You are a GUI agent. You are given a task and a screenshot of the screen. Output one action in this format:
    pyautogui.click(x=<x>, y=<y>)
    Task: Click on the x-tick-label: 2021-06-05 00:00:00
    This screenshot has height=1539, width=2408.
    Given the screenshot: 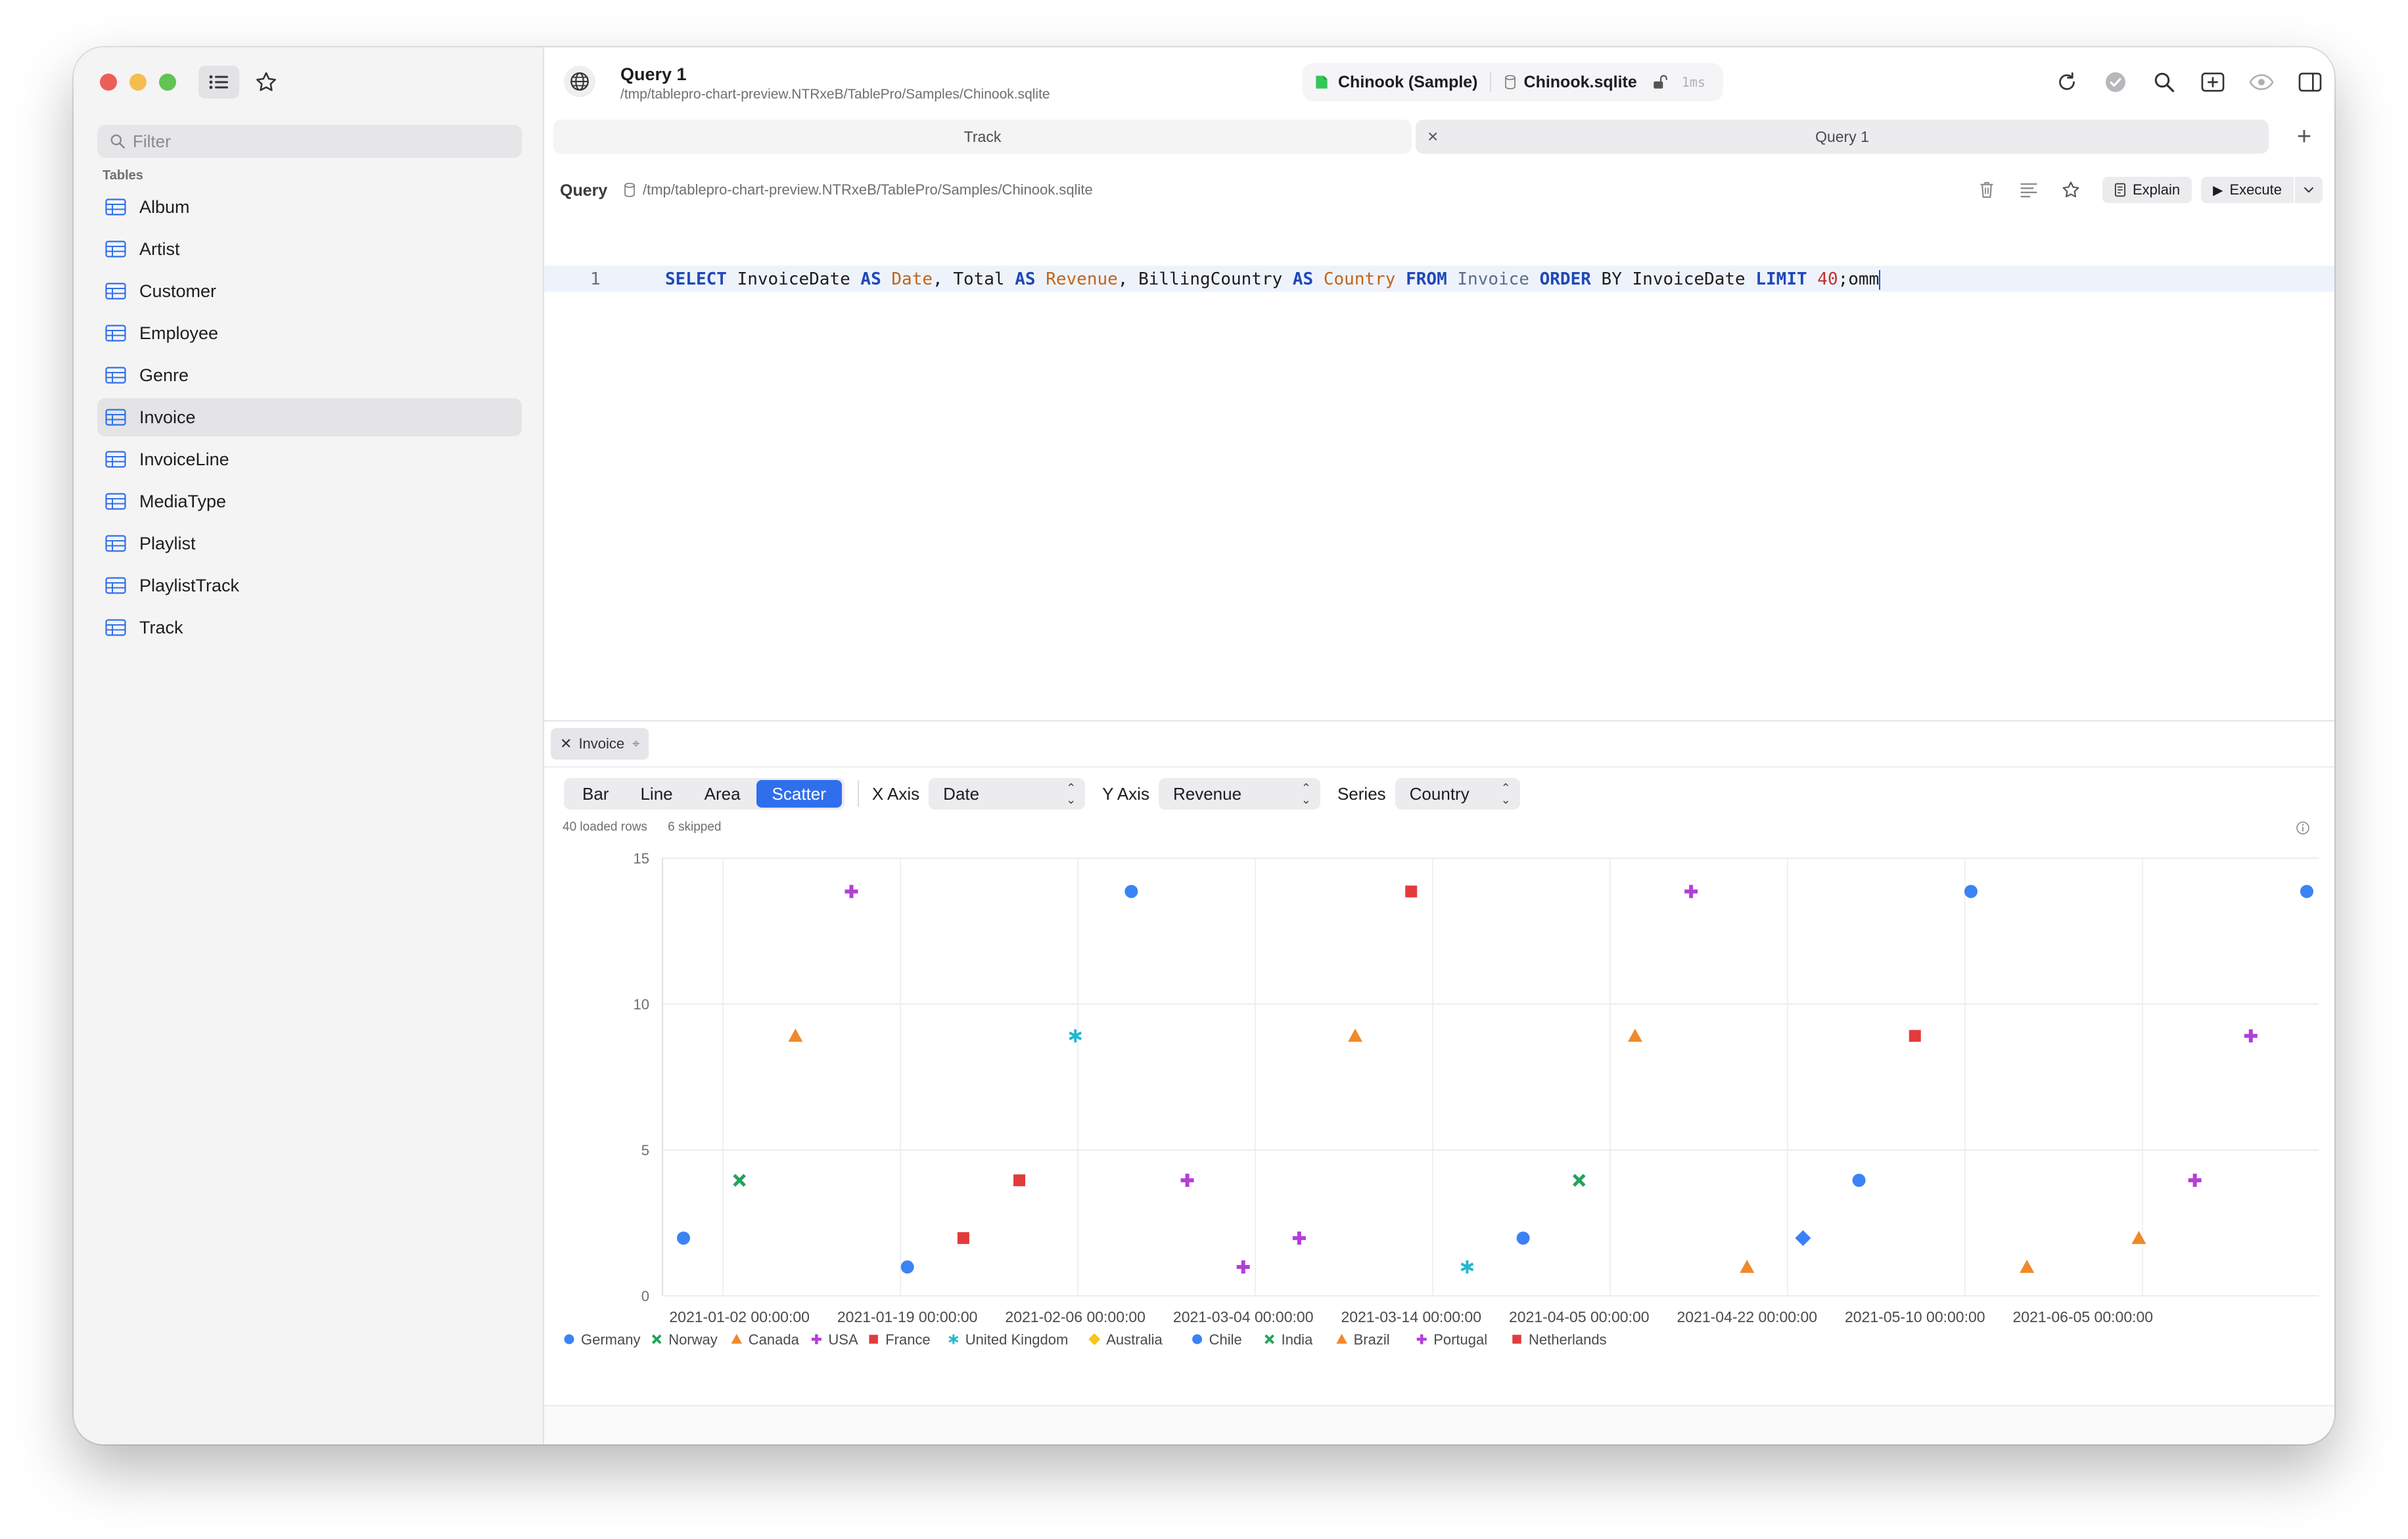 What is the action you would take?
    pyautogui.click(x=2083, y=1316)
    